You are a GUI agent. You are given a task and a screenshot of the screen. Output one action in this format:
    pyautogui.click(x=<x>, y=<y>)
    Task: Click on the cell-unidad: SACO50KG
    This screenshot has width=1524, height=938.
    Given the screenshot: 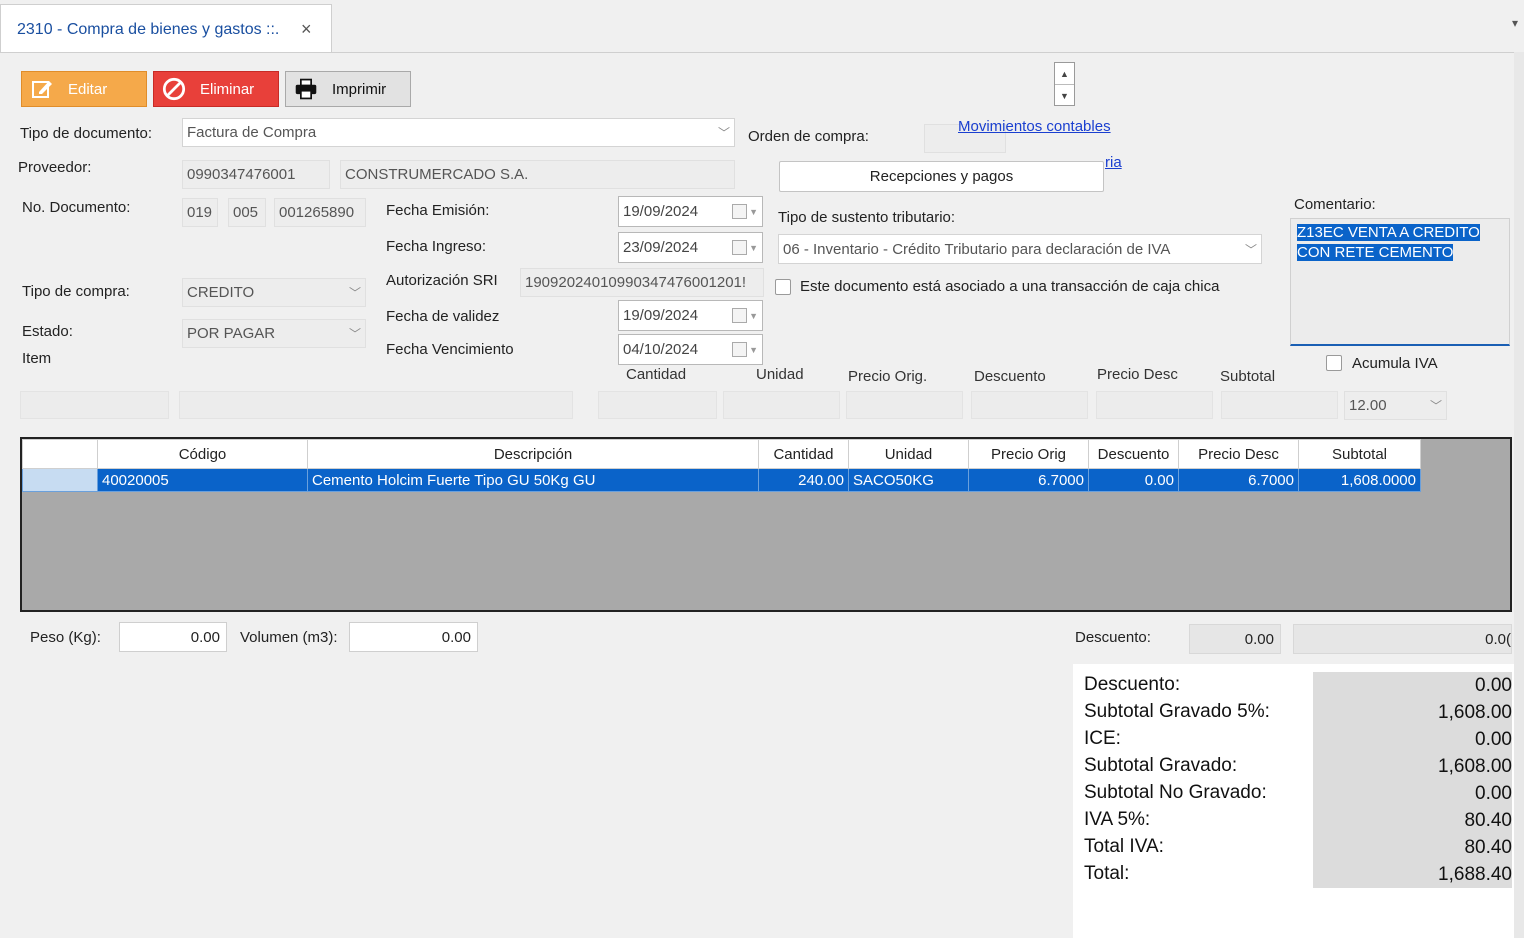 What is the action you would take?
    pyautogui.click(x=908, y=480)
    